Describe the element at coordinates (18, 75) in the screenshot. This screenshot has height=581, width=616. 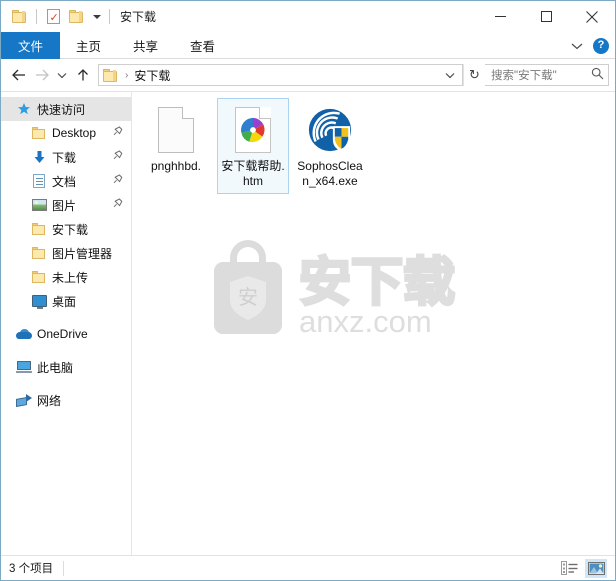
I see `back-button` at that location.